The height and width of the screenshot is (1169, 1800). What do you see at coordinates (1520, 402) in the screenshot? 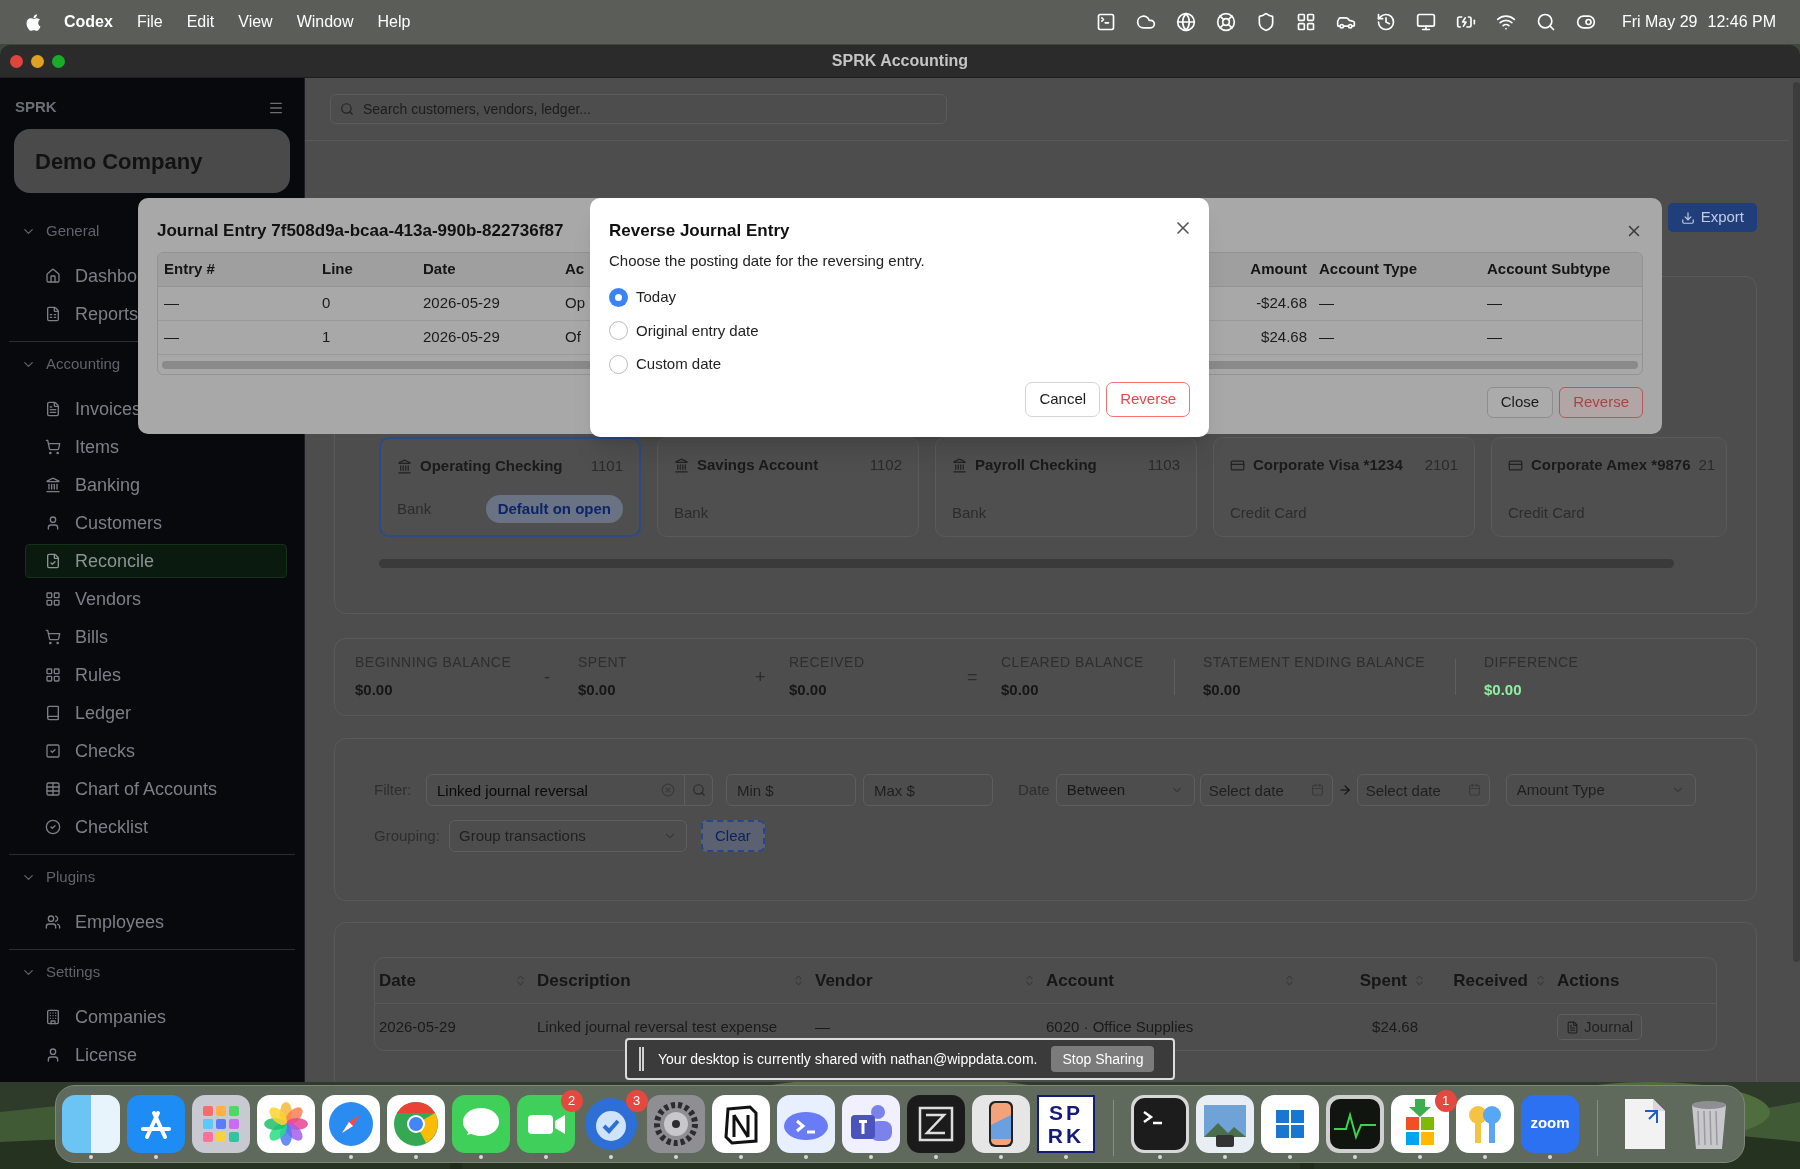
I see `dialog-button: Close` at bounding box center [1520, 402].